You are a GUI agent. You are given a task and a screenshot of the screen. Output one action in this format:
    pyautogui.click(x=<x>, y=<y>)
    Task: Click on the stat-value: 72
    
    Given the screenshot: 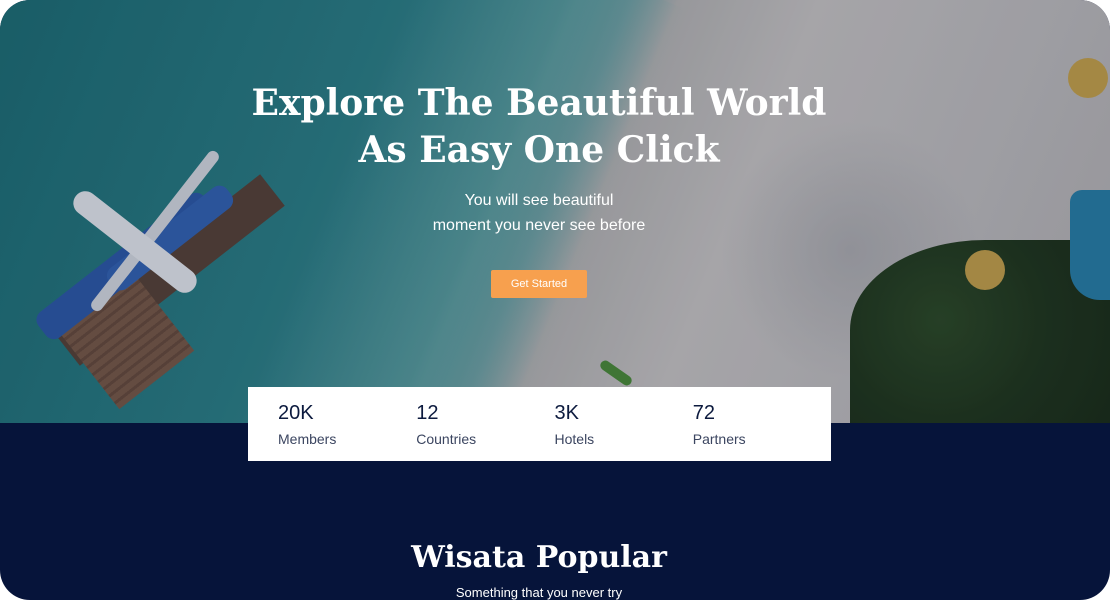 What is the action you would take?
    pyautogui.click(x=703, y=413)
    